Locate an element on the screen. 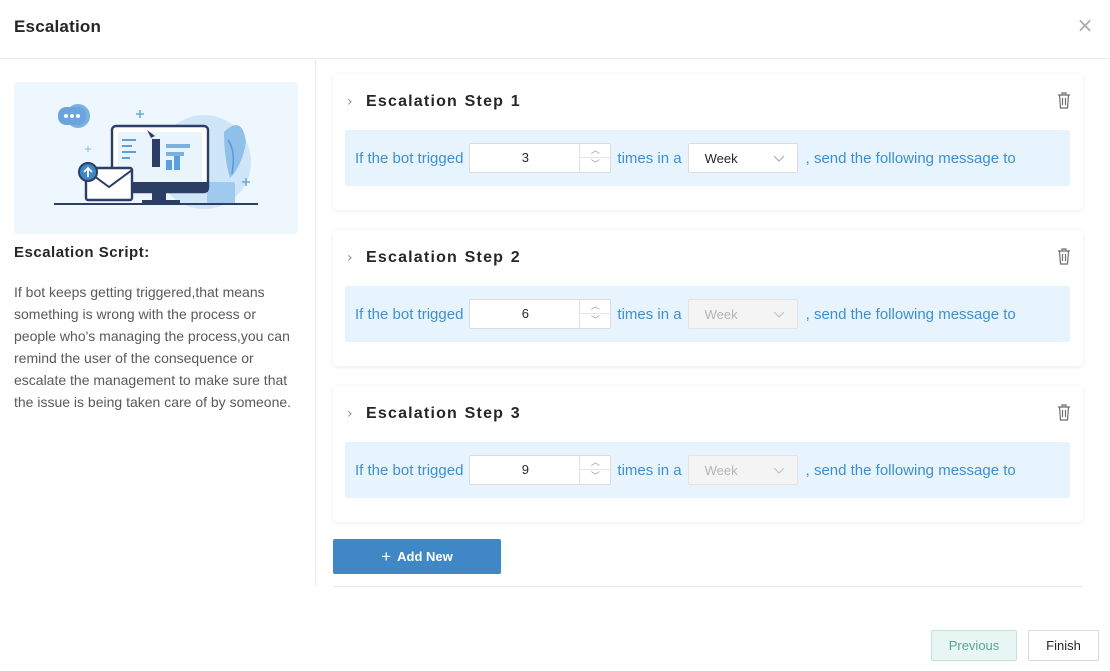 Image resolution: width=1110 pixels, height=671 pixels. step-title: Escalation Step 2 is located at coordinates (443, 257).